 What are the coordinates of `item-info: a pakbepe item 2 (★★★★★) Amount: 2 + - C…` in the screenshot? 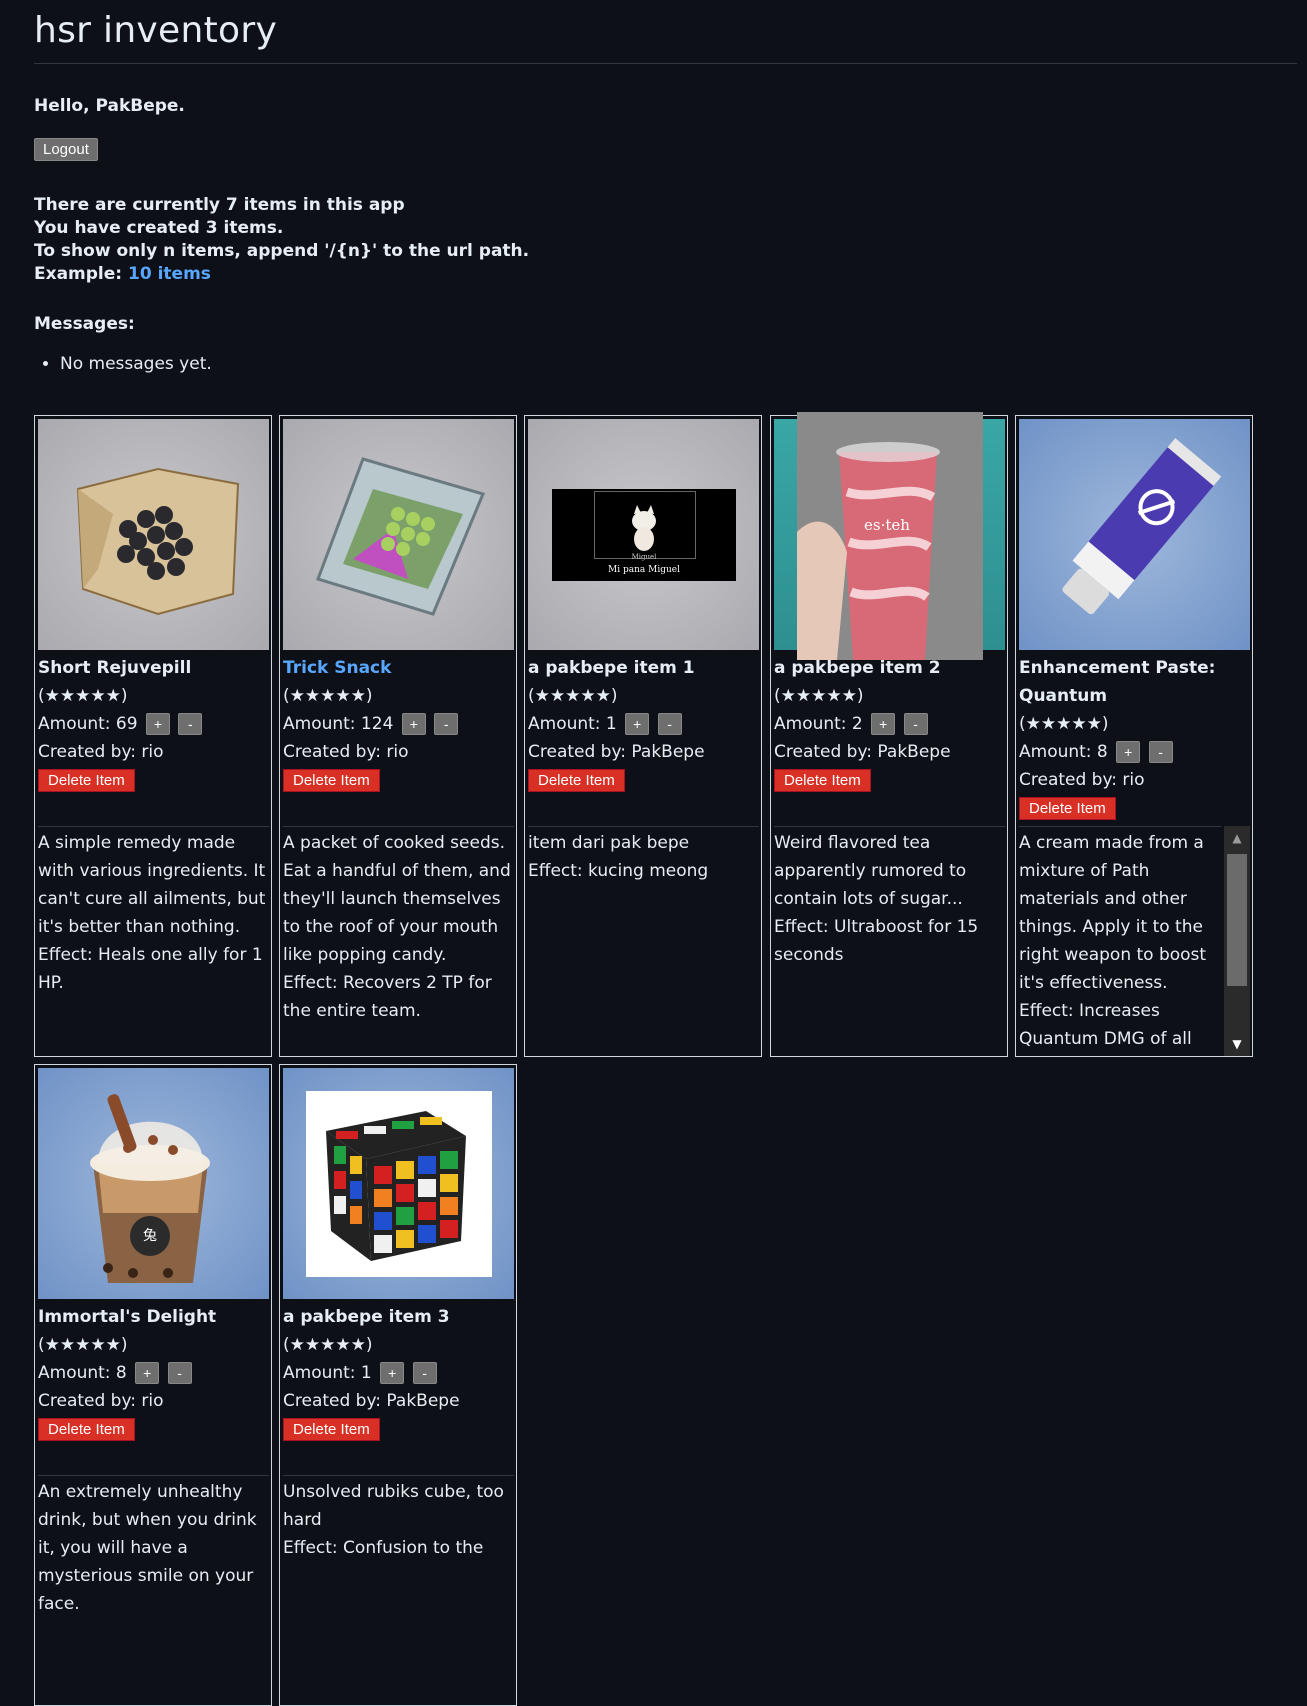 It's located at (889, 724).